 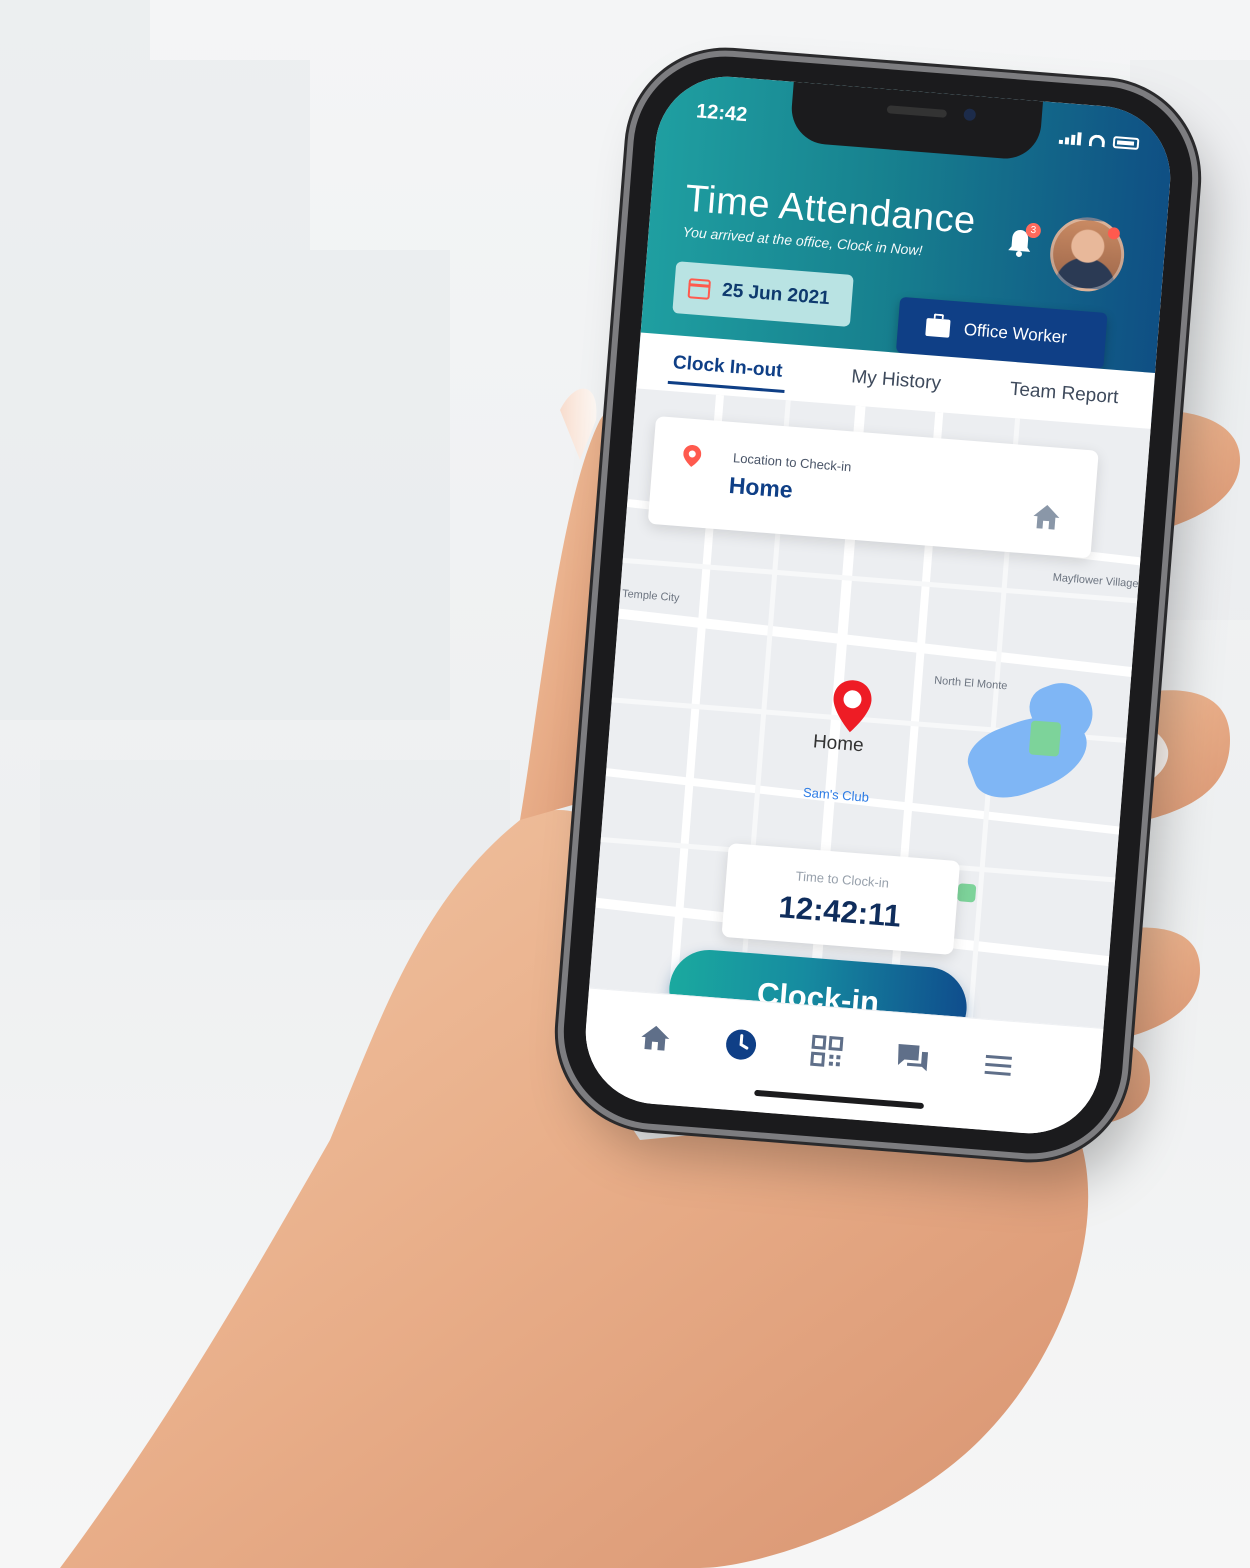 What do you see at coordinates (760, 487) in the screenshot?
I see `location-name: Home` at bounding box center [760, 487].